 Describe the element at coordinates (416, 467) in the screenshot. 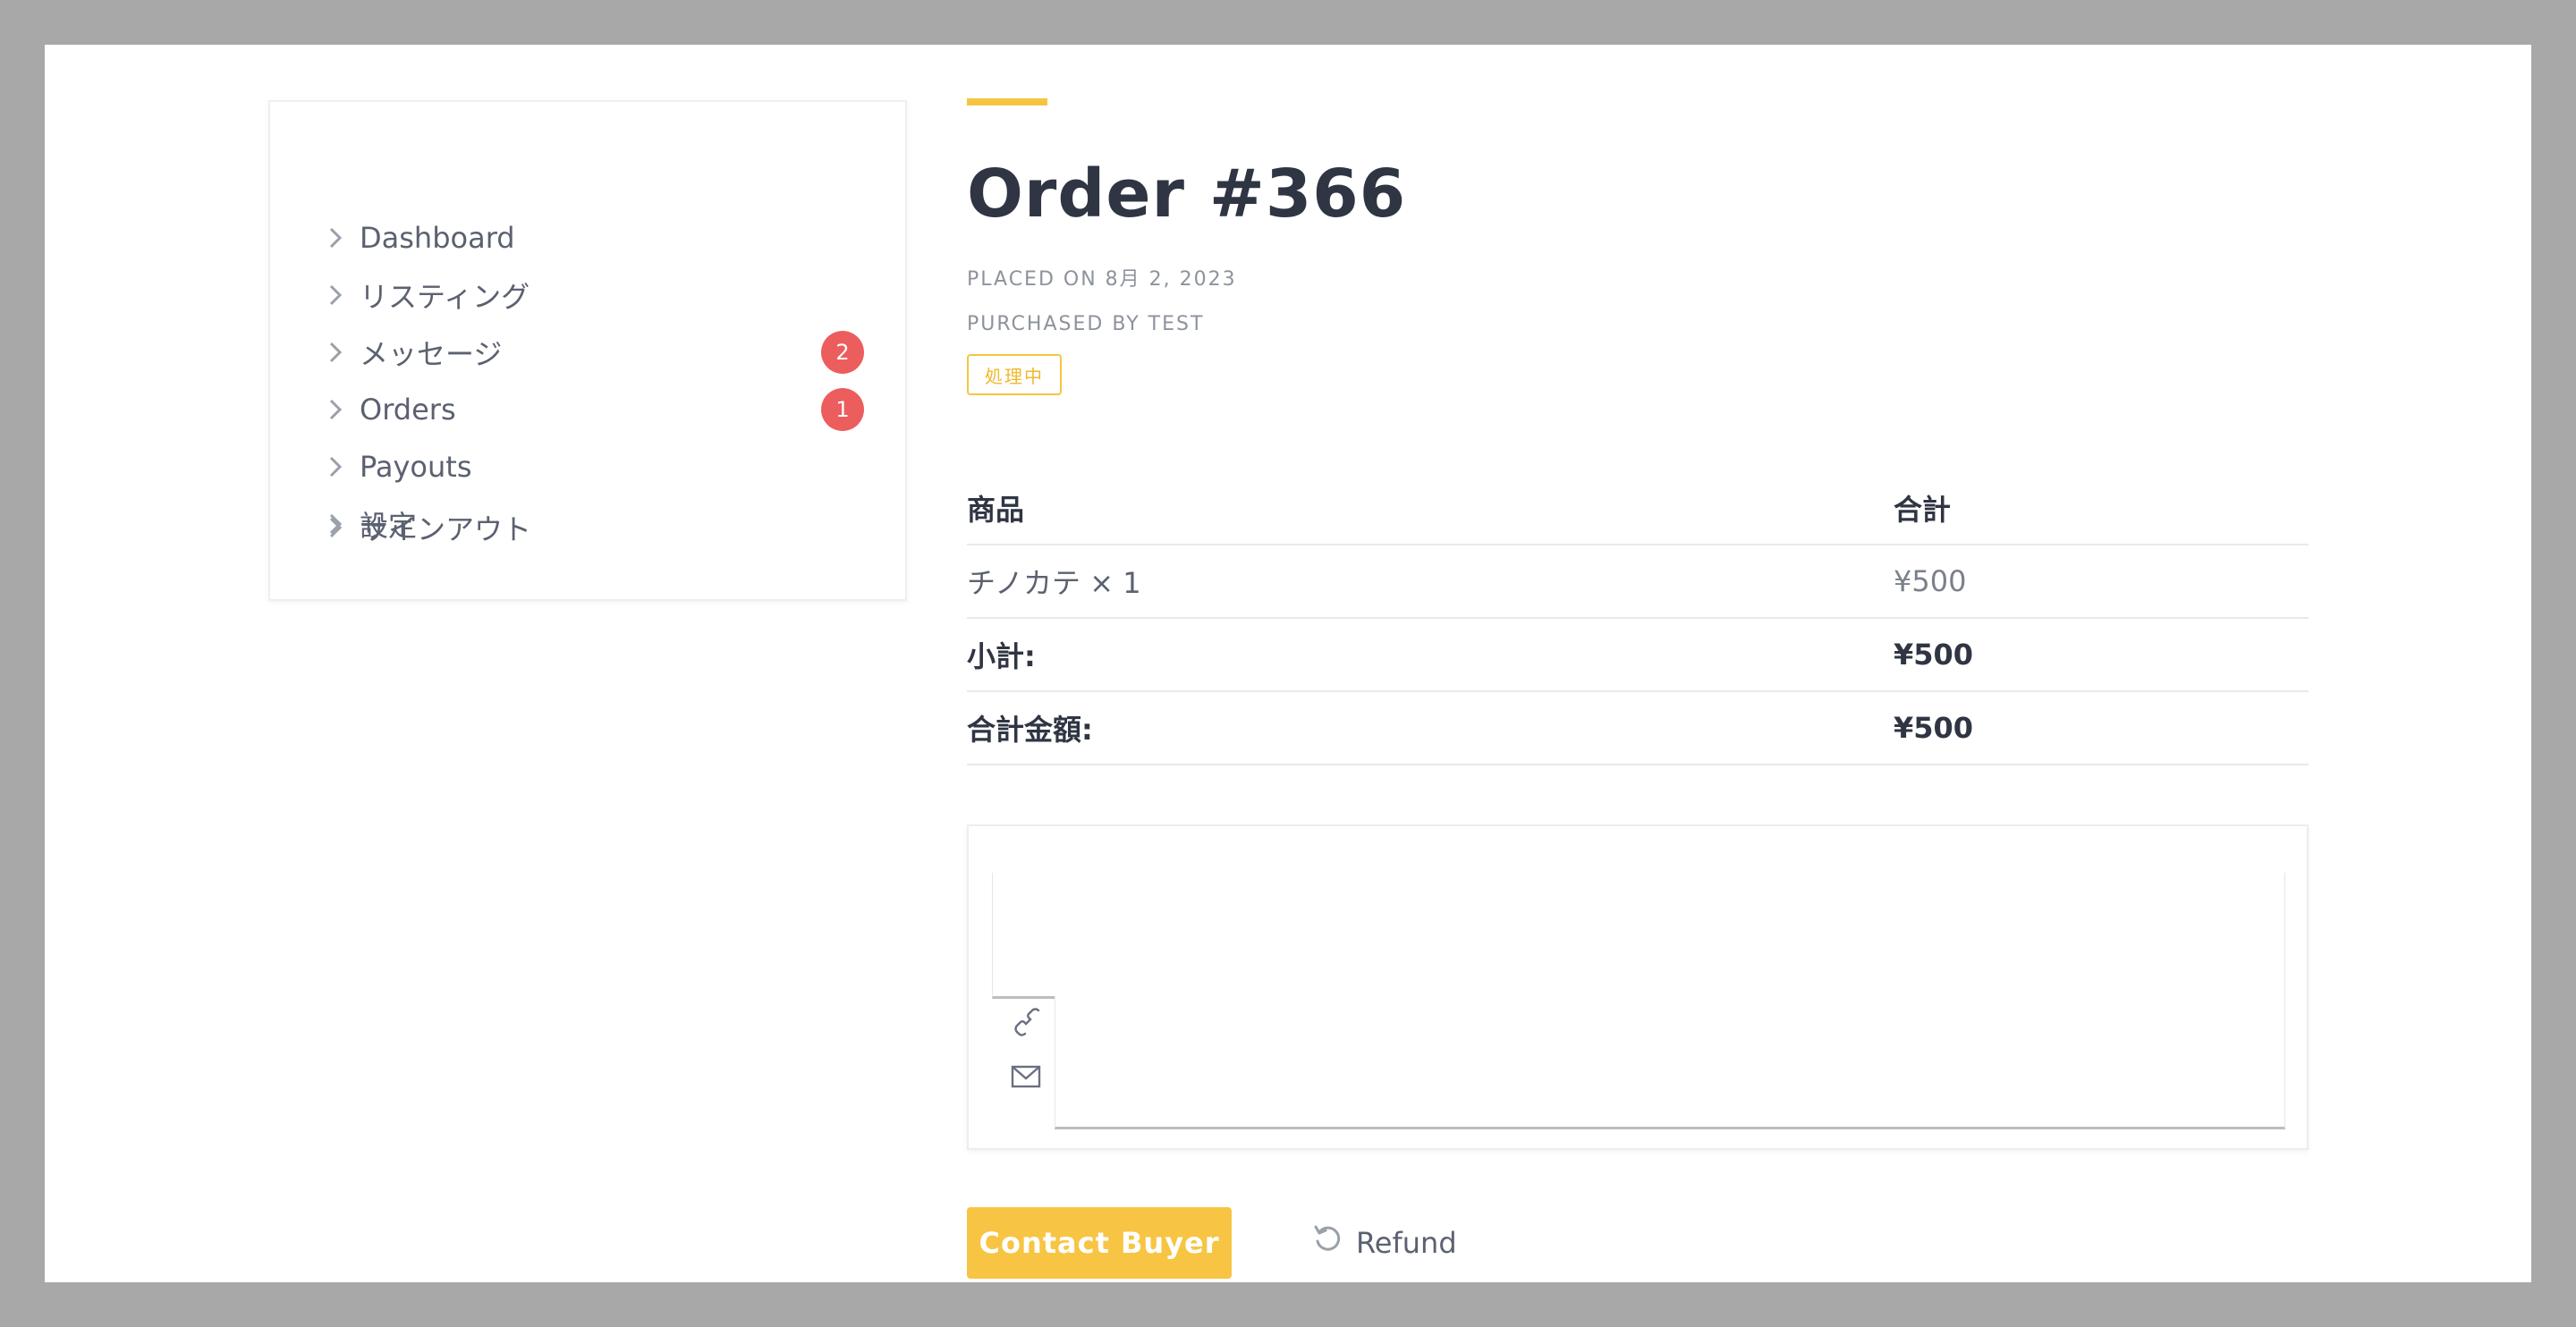

I see `sidebar-item-label: Payouts` at that location.